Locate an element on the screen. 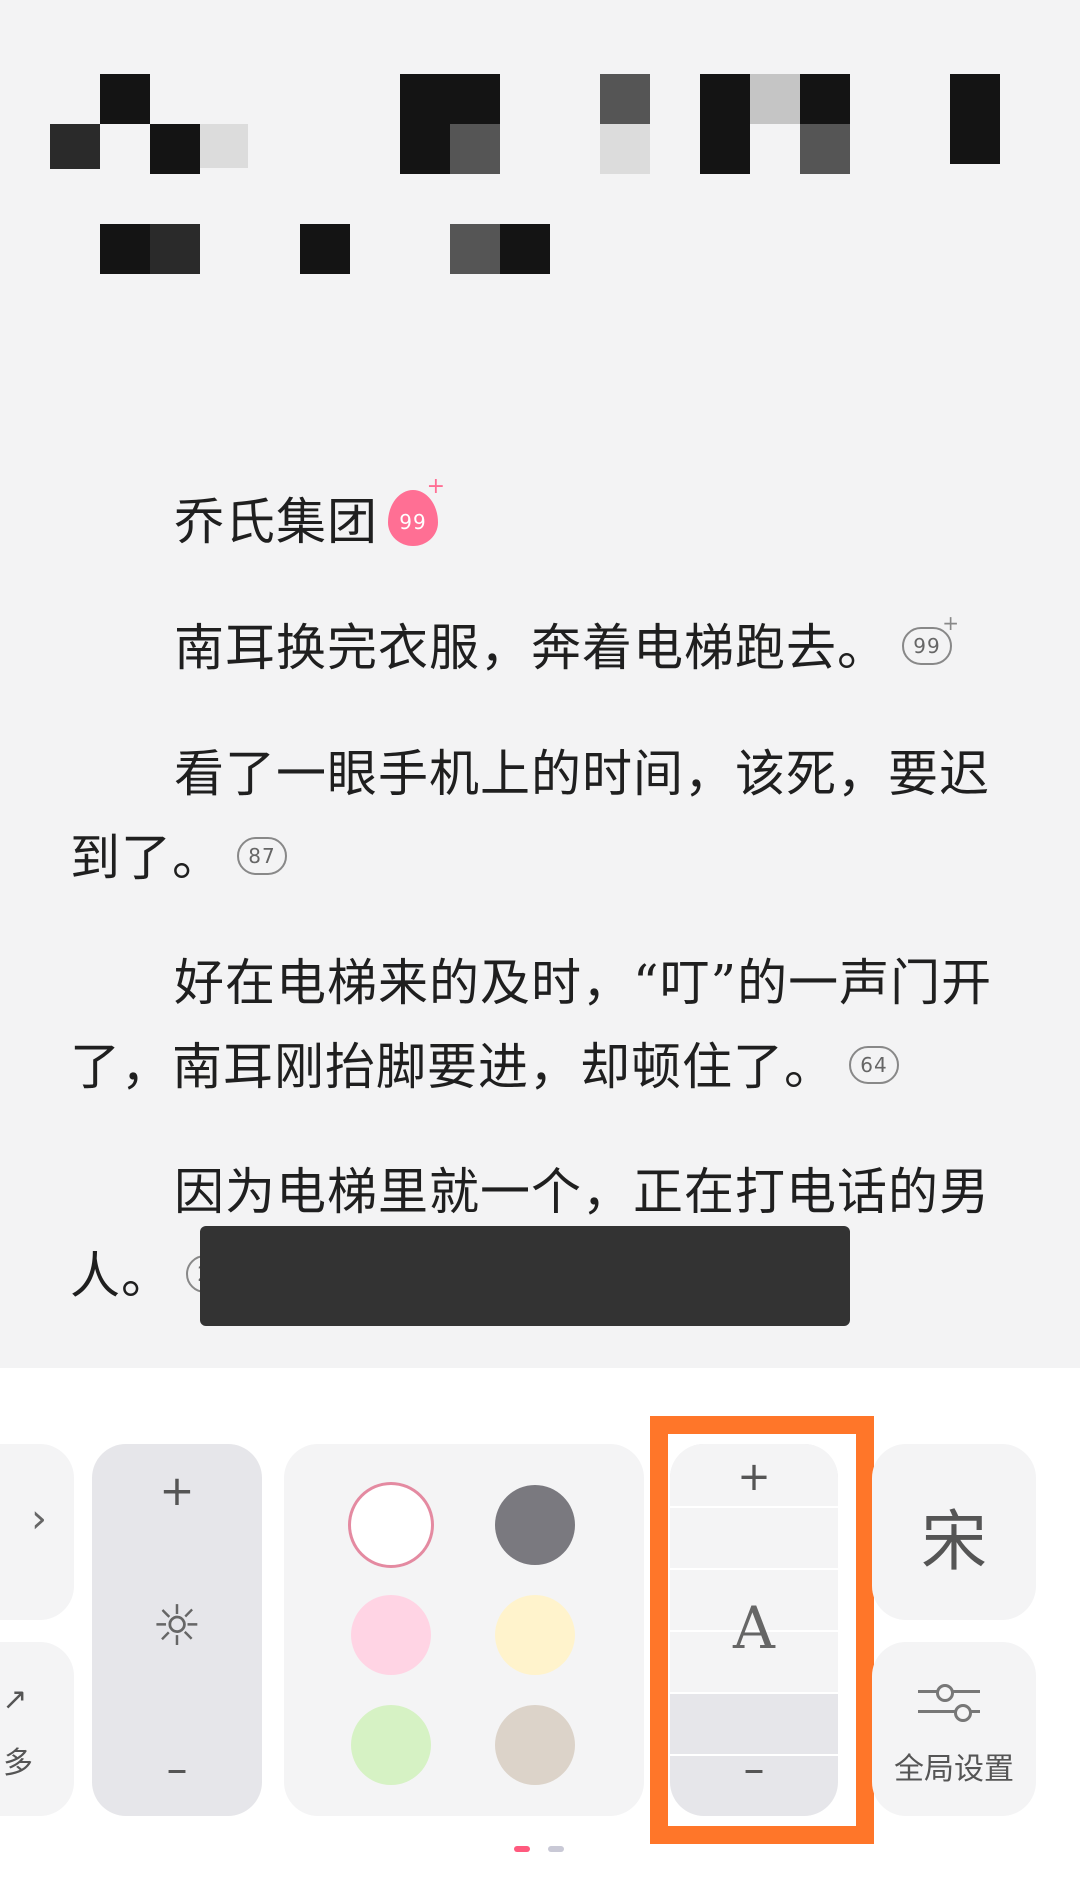 The height and width of the screenshot is (1890, 1080). chapter-name: 乔氏集团 is located at coordinates (276, 522).